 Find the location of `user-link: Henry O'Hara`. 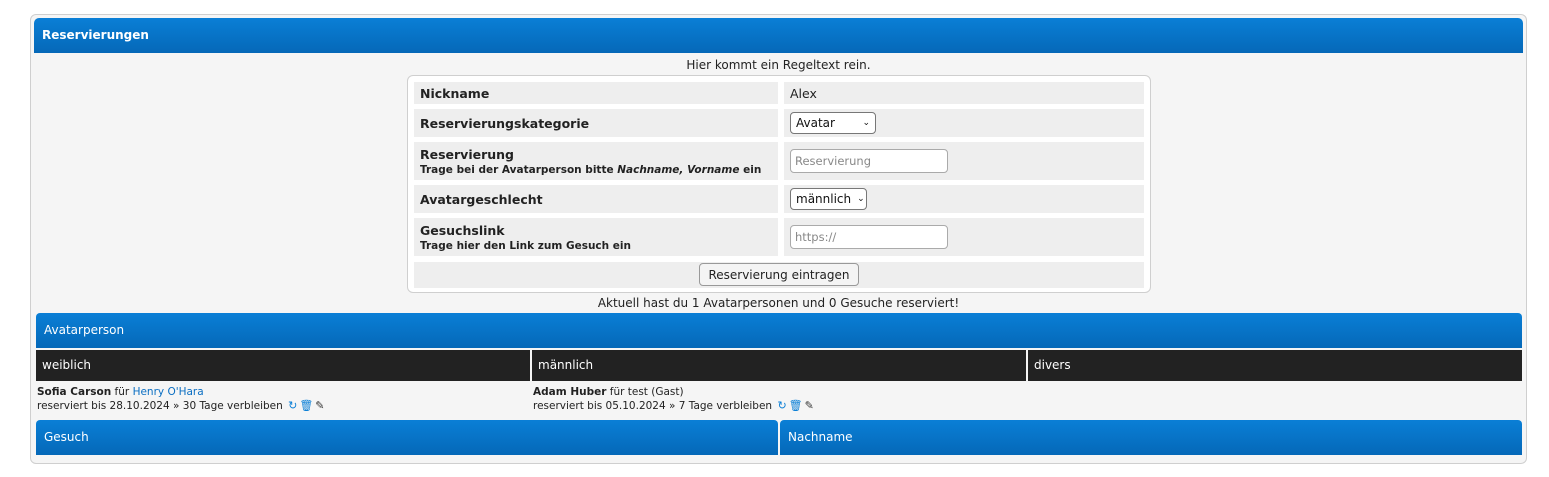

user-link: Henry O'Hara is located at coordinates (168, 392).